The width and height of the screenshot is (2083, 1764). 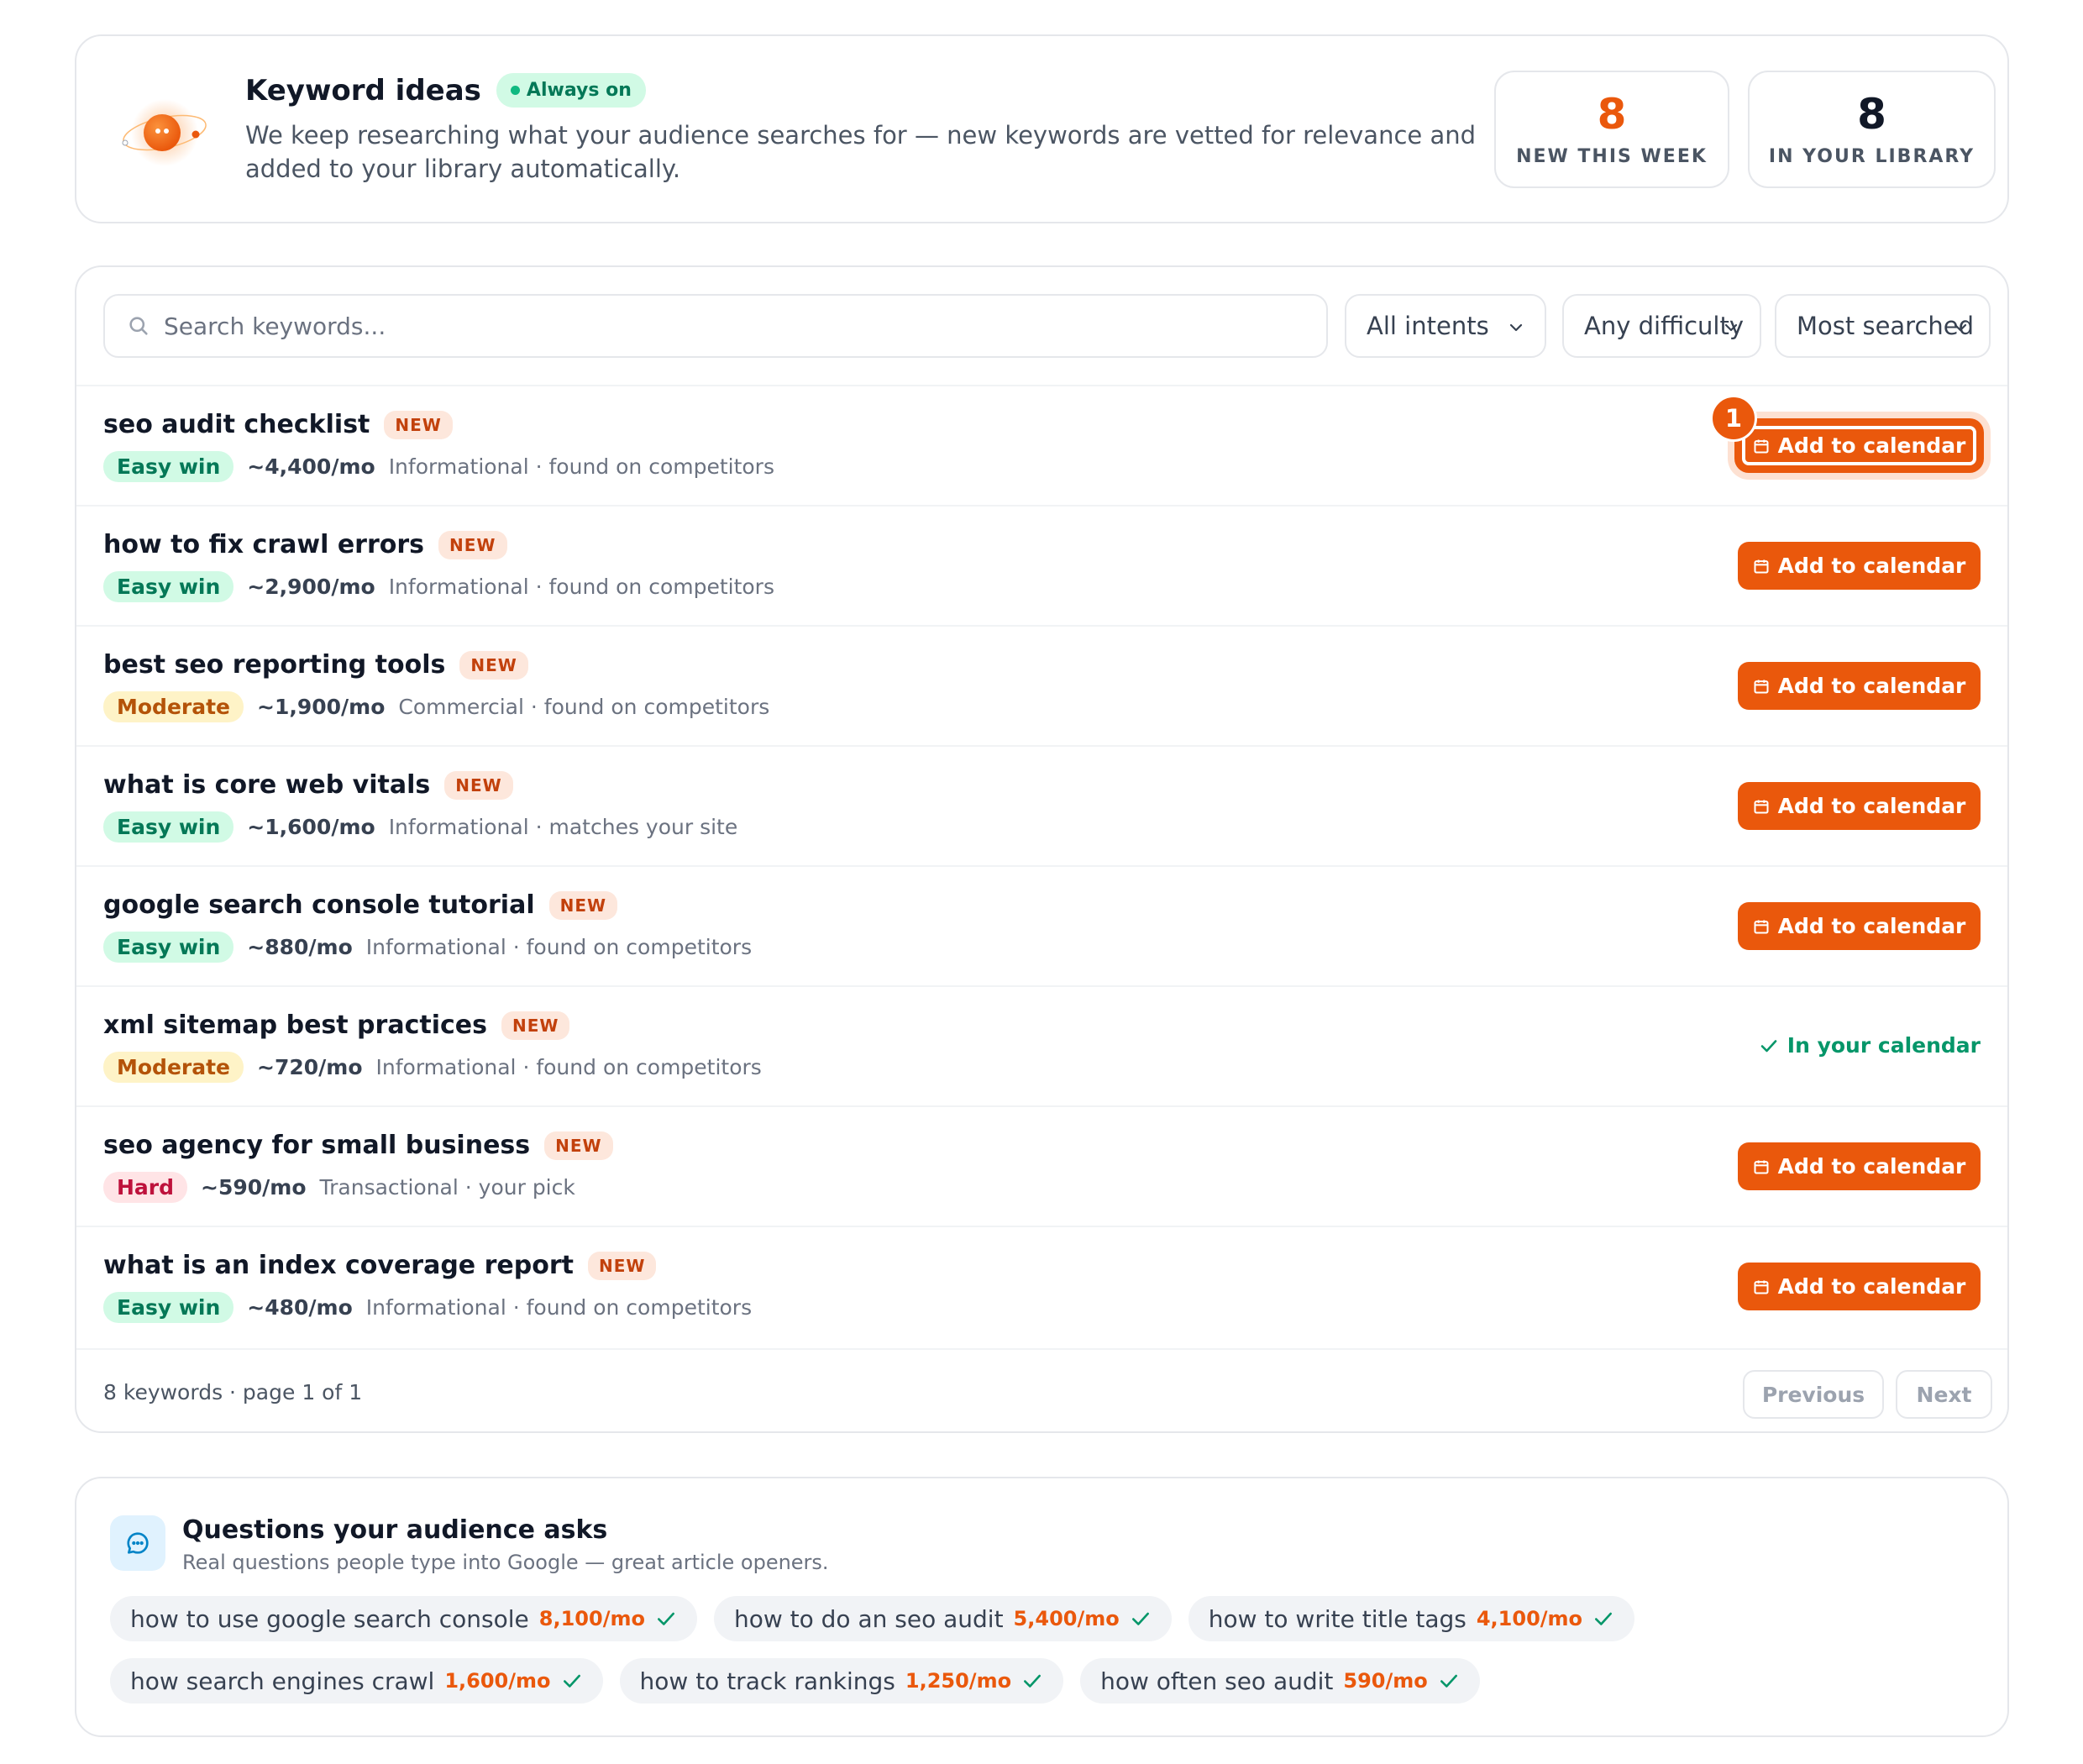 I want to click on search-volume: ~880/mo, so click(x=300, y=947).